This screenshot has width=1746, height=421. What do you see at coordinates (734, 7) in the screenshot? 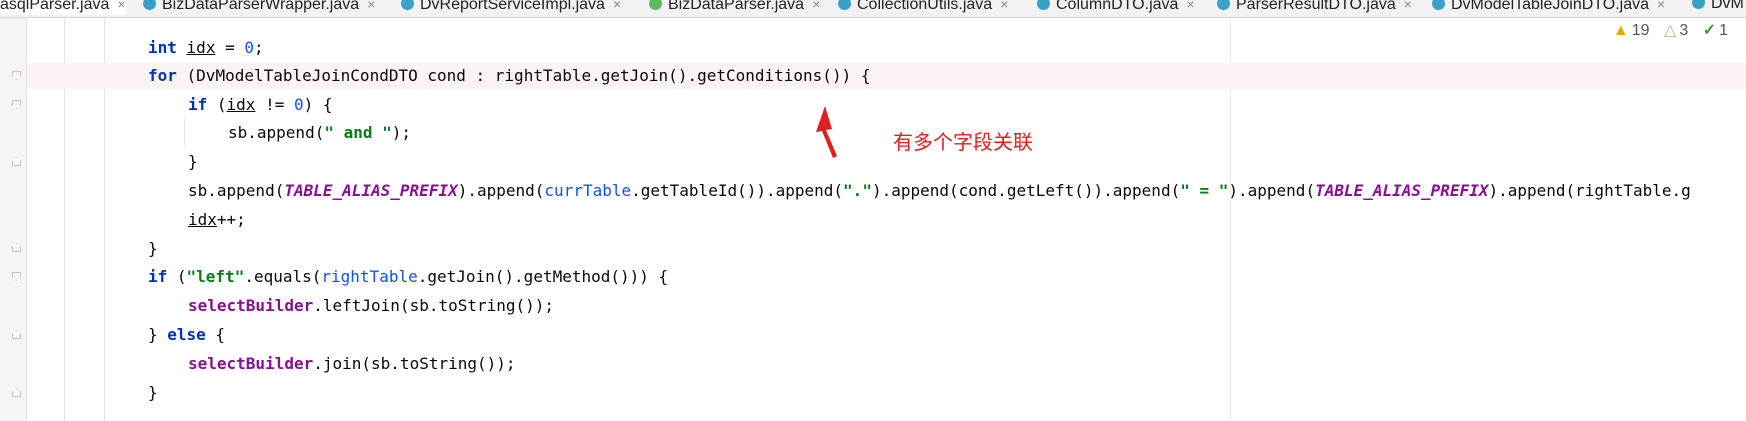
I see `tab-bizdataparser: BizDataParser.java ×` at bounding box center [734, 7].